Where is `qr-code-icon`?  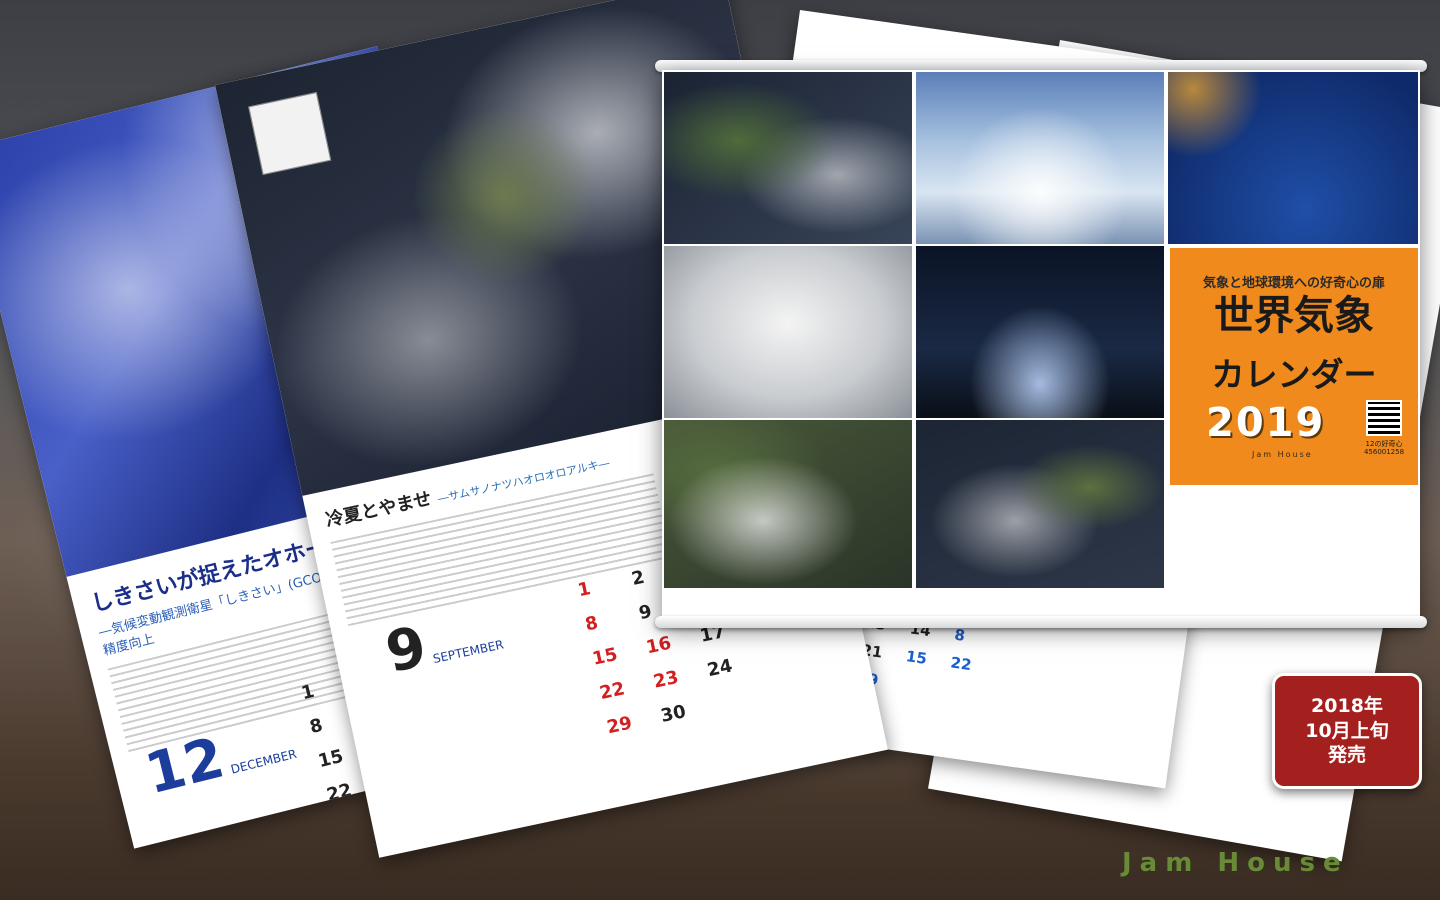 qr-code-icon is located at coordinates (1384, 418).